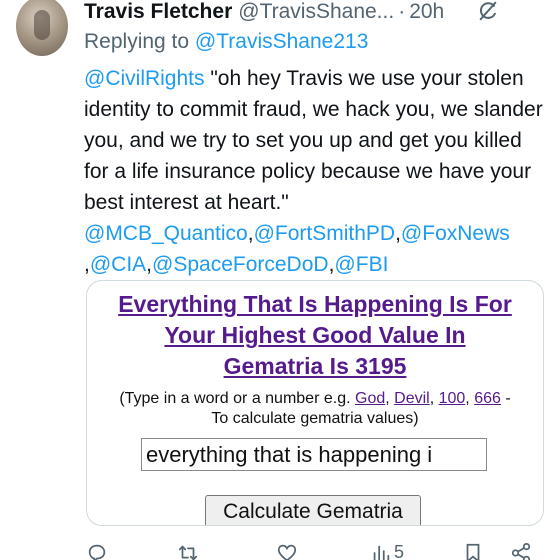 The height and width of the screenshot is (560, 560). I want to click on mention-fortsmithpd: @FortSmithPD, so click(325, 233).